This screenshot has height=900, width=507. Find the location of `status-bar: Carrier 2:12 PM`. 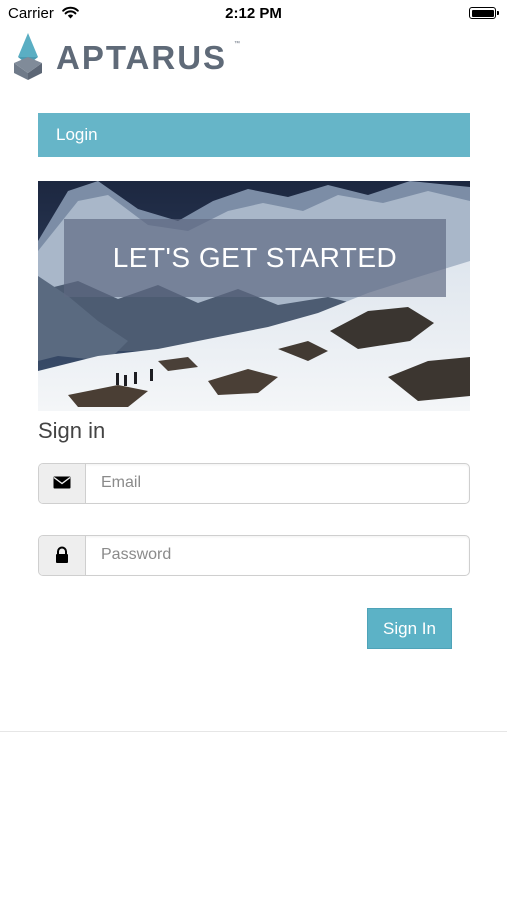

status-bar: Carrier 2:12 PM is located at coordinates (253, 14).